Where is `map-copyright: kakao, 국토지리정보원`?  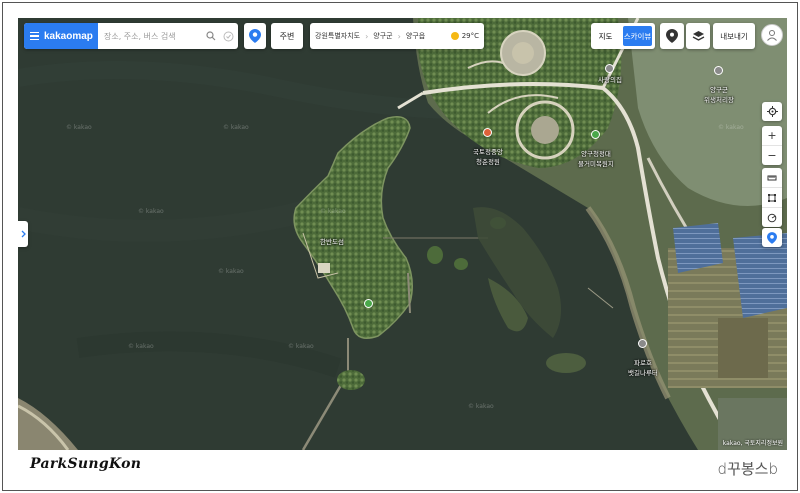 map-copyright: kakao, 국토지리정보원 is located at coordinates (752, 443).